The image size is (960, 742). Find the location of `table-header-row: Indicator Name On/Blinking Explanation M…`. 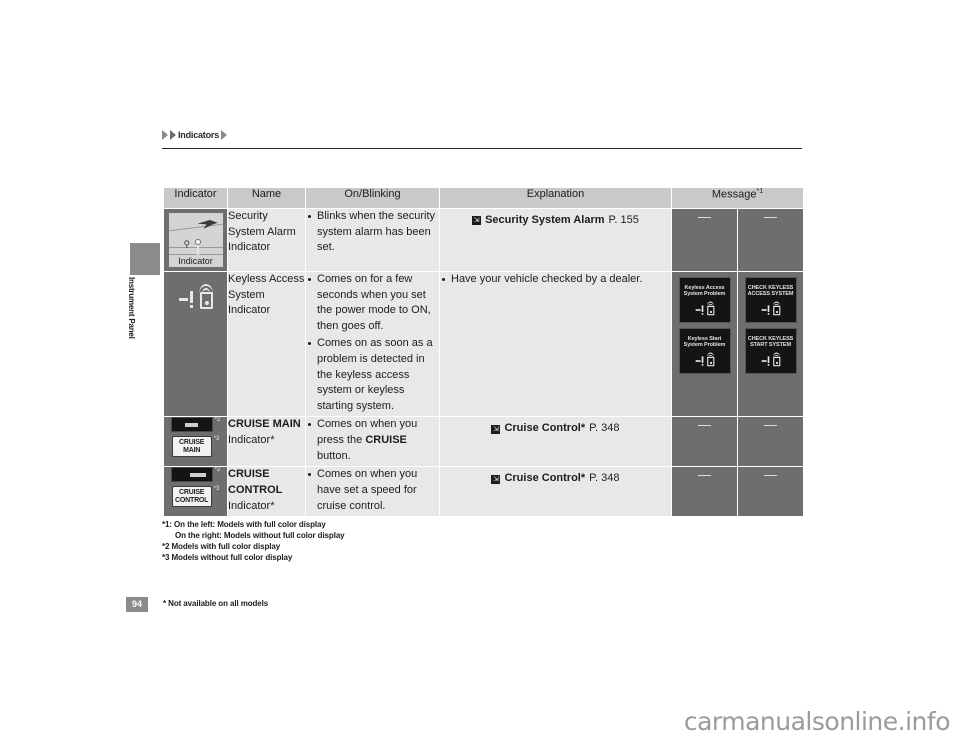

table-header-row: Indicator Name On/Blinking Explanation M… is located at coordinates (484, 198).